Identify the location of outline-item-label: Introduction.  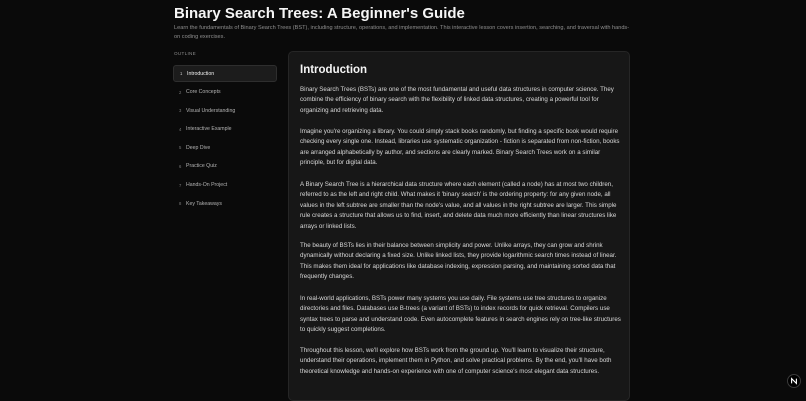
(201, 73).